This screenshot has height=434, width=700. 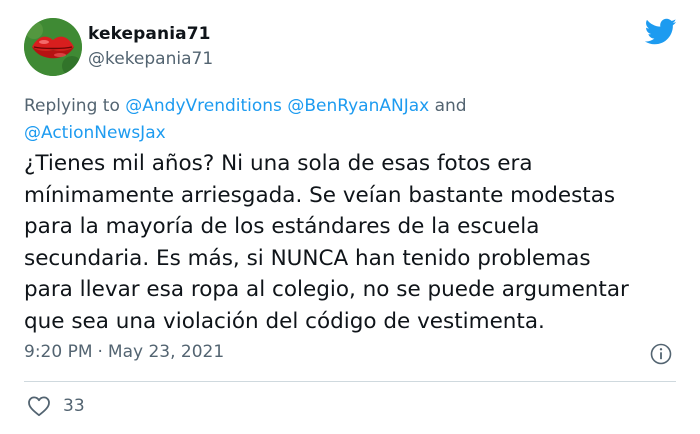 I want to click on twitter-bird-icon, so click(x=661, y=32).